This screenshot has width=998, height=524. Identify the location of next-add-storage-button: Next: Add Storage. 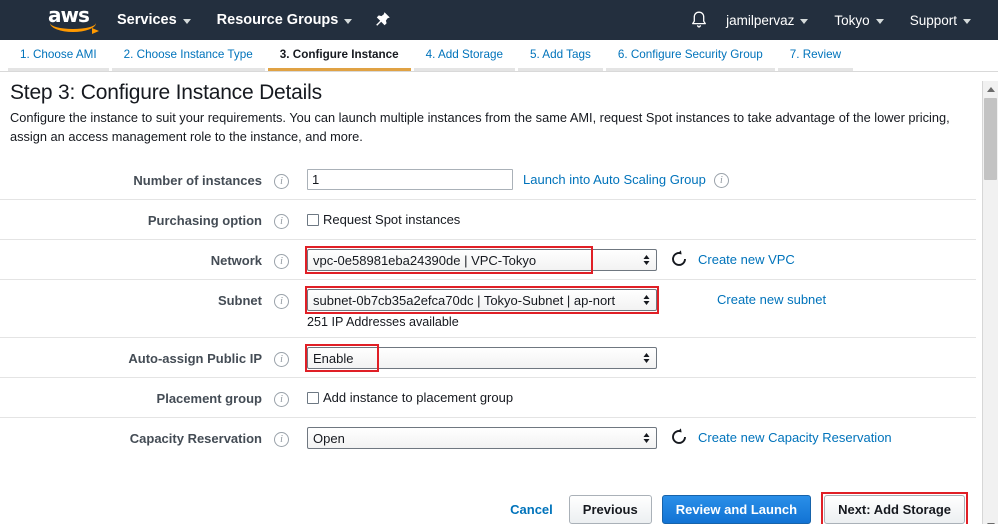
(894, 509).